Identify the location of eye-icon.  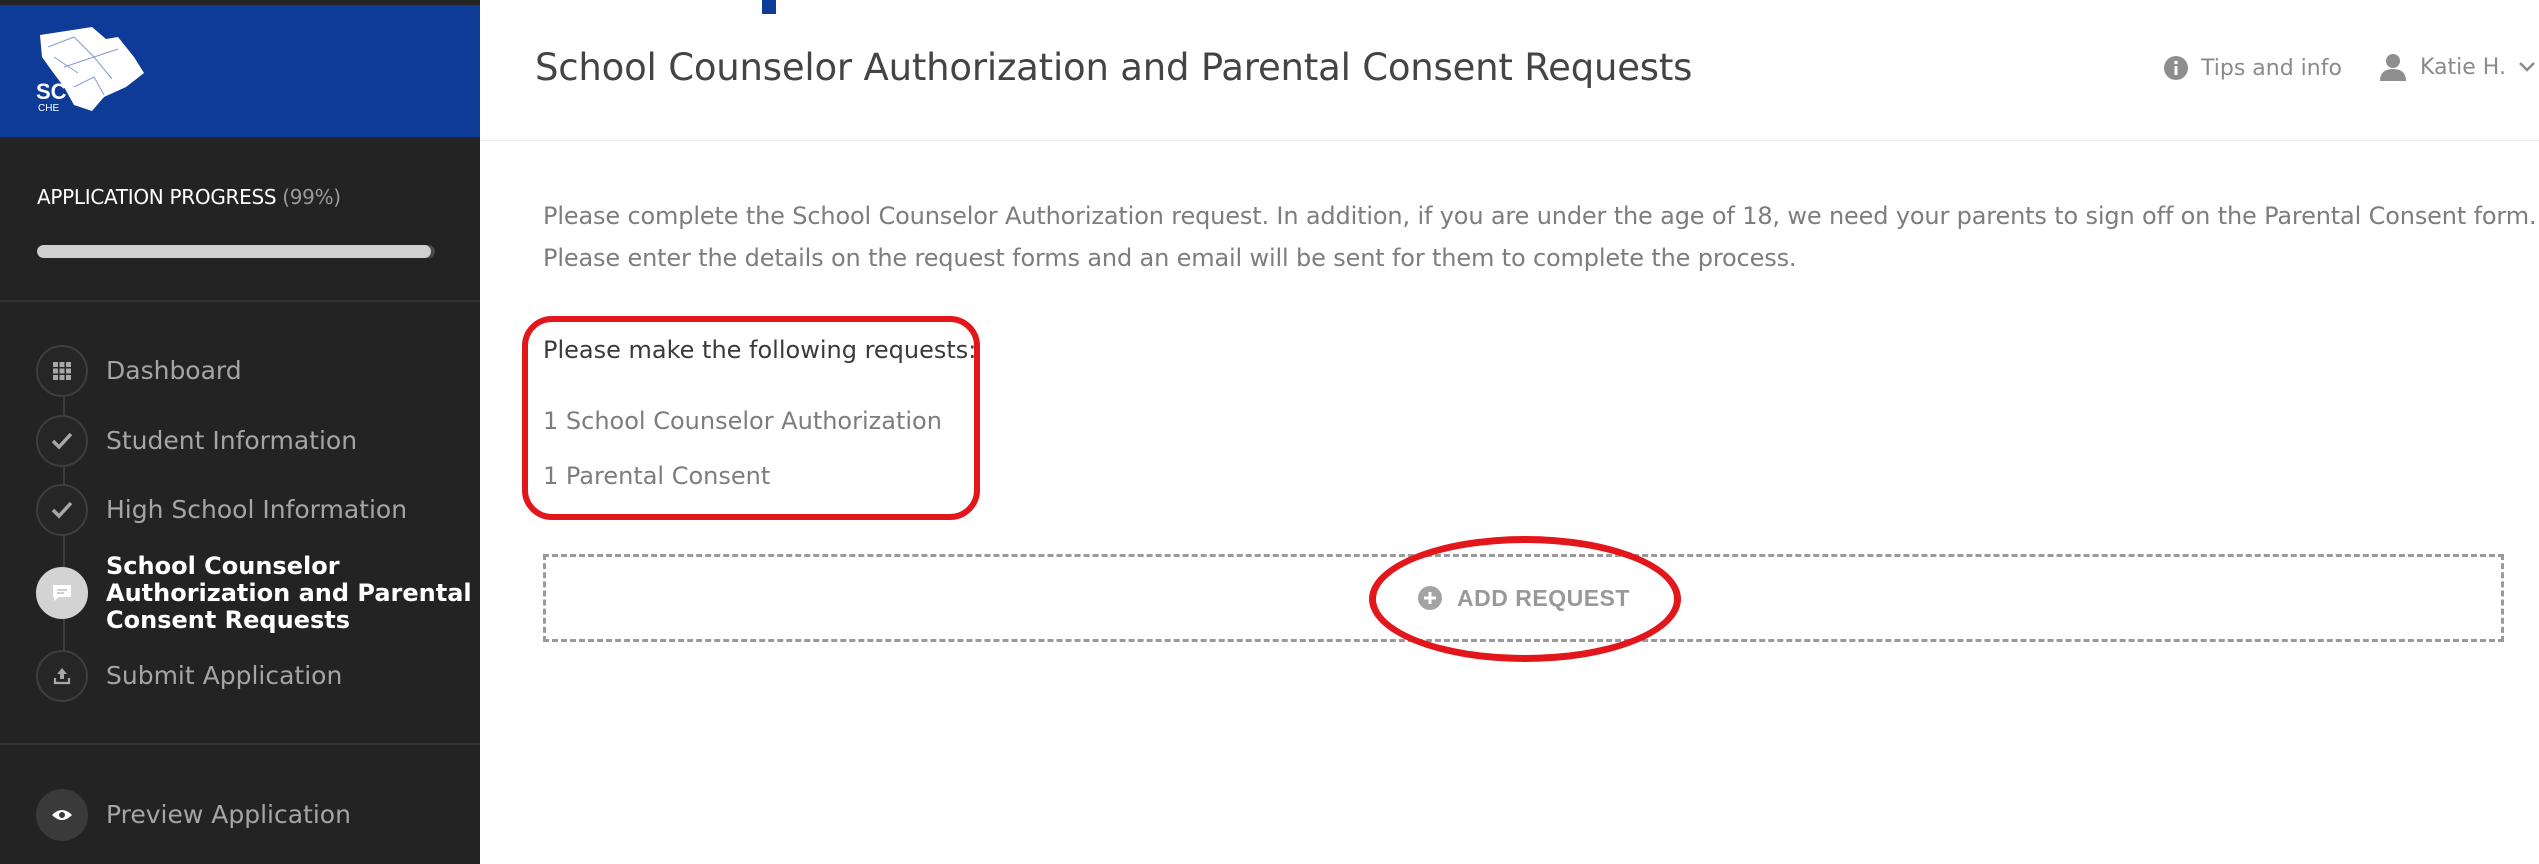
(62, 815).